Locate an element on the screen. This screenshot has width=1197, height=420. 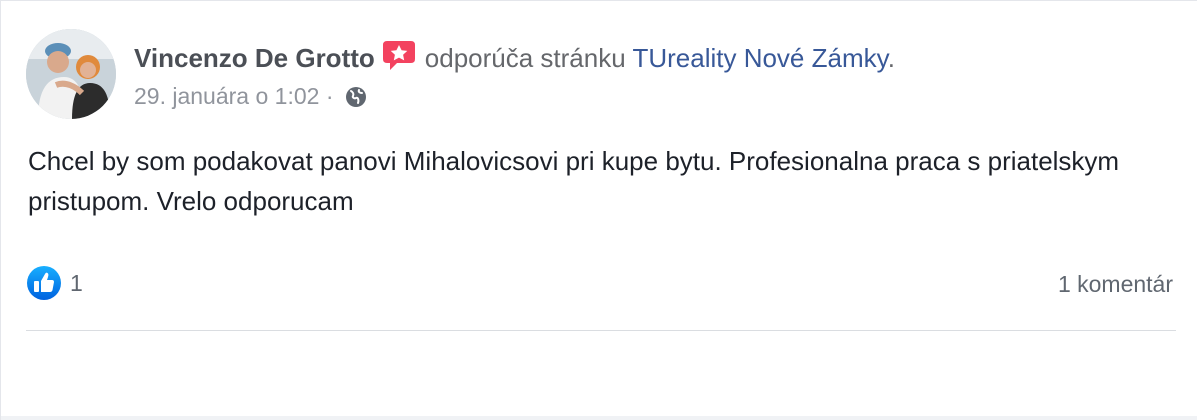
avatar-photo is located at coordinates (71, 74).